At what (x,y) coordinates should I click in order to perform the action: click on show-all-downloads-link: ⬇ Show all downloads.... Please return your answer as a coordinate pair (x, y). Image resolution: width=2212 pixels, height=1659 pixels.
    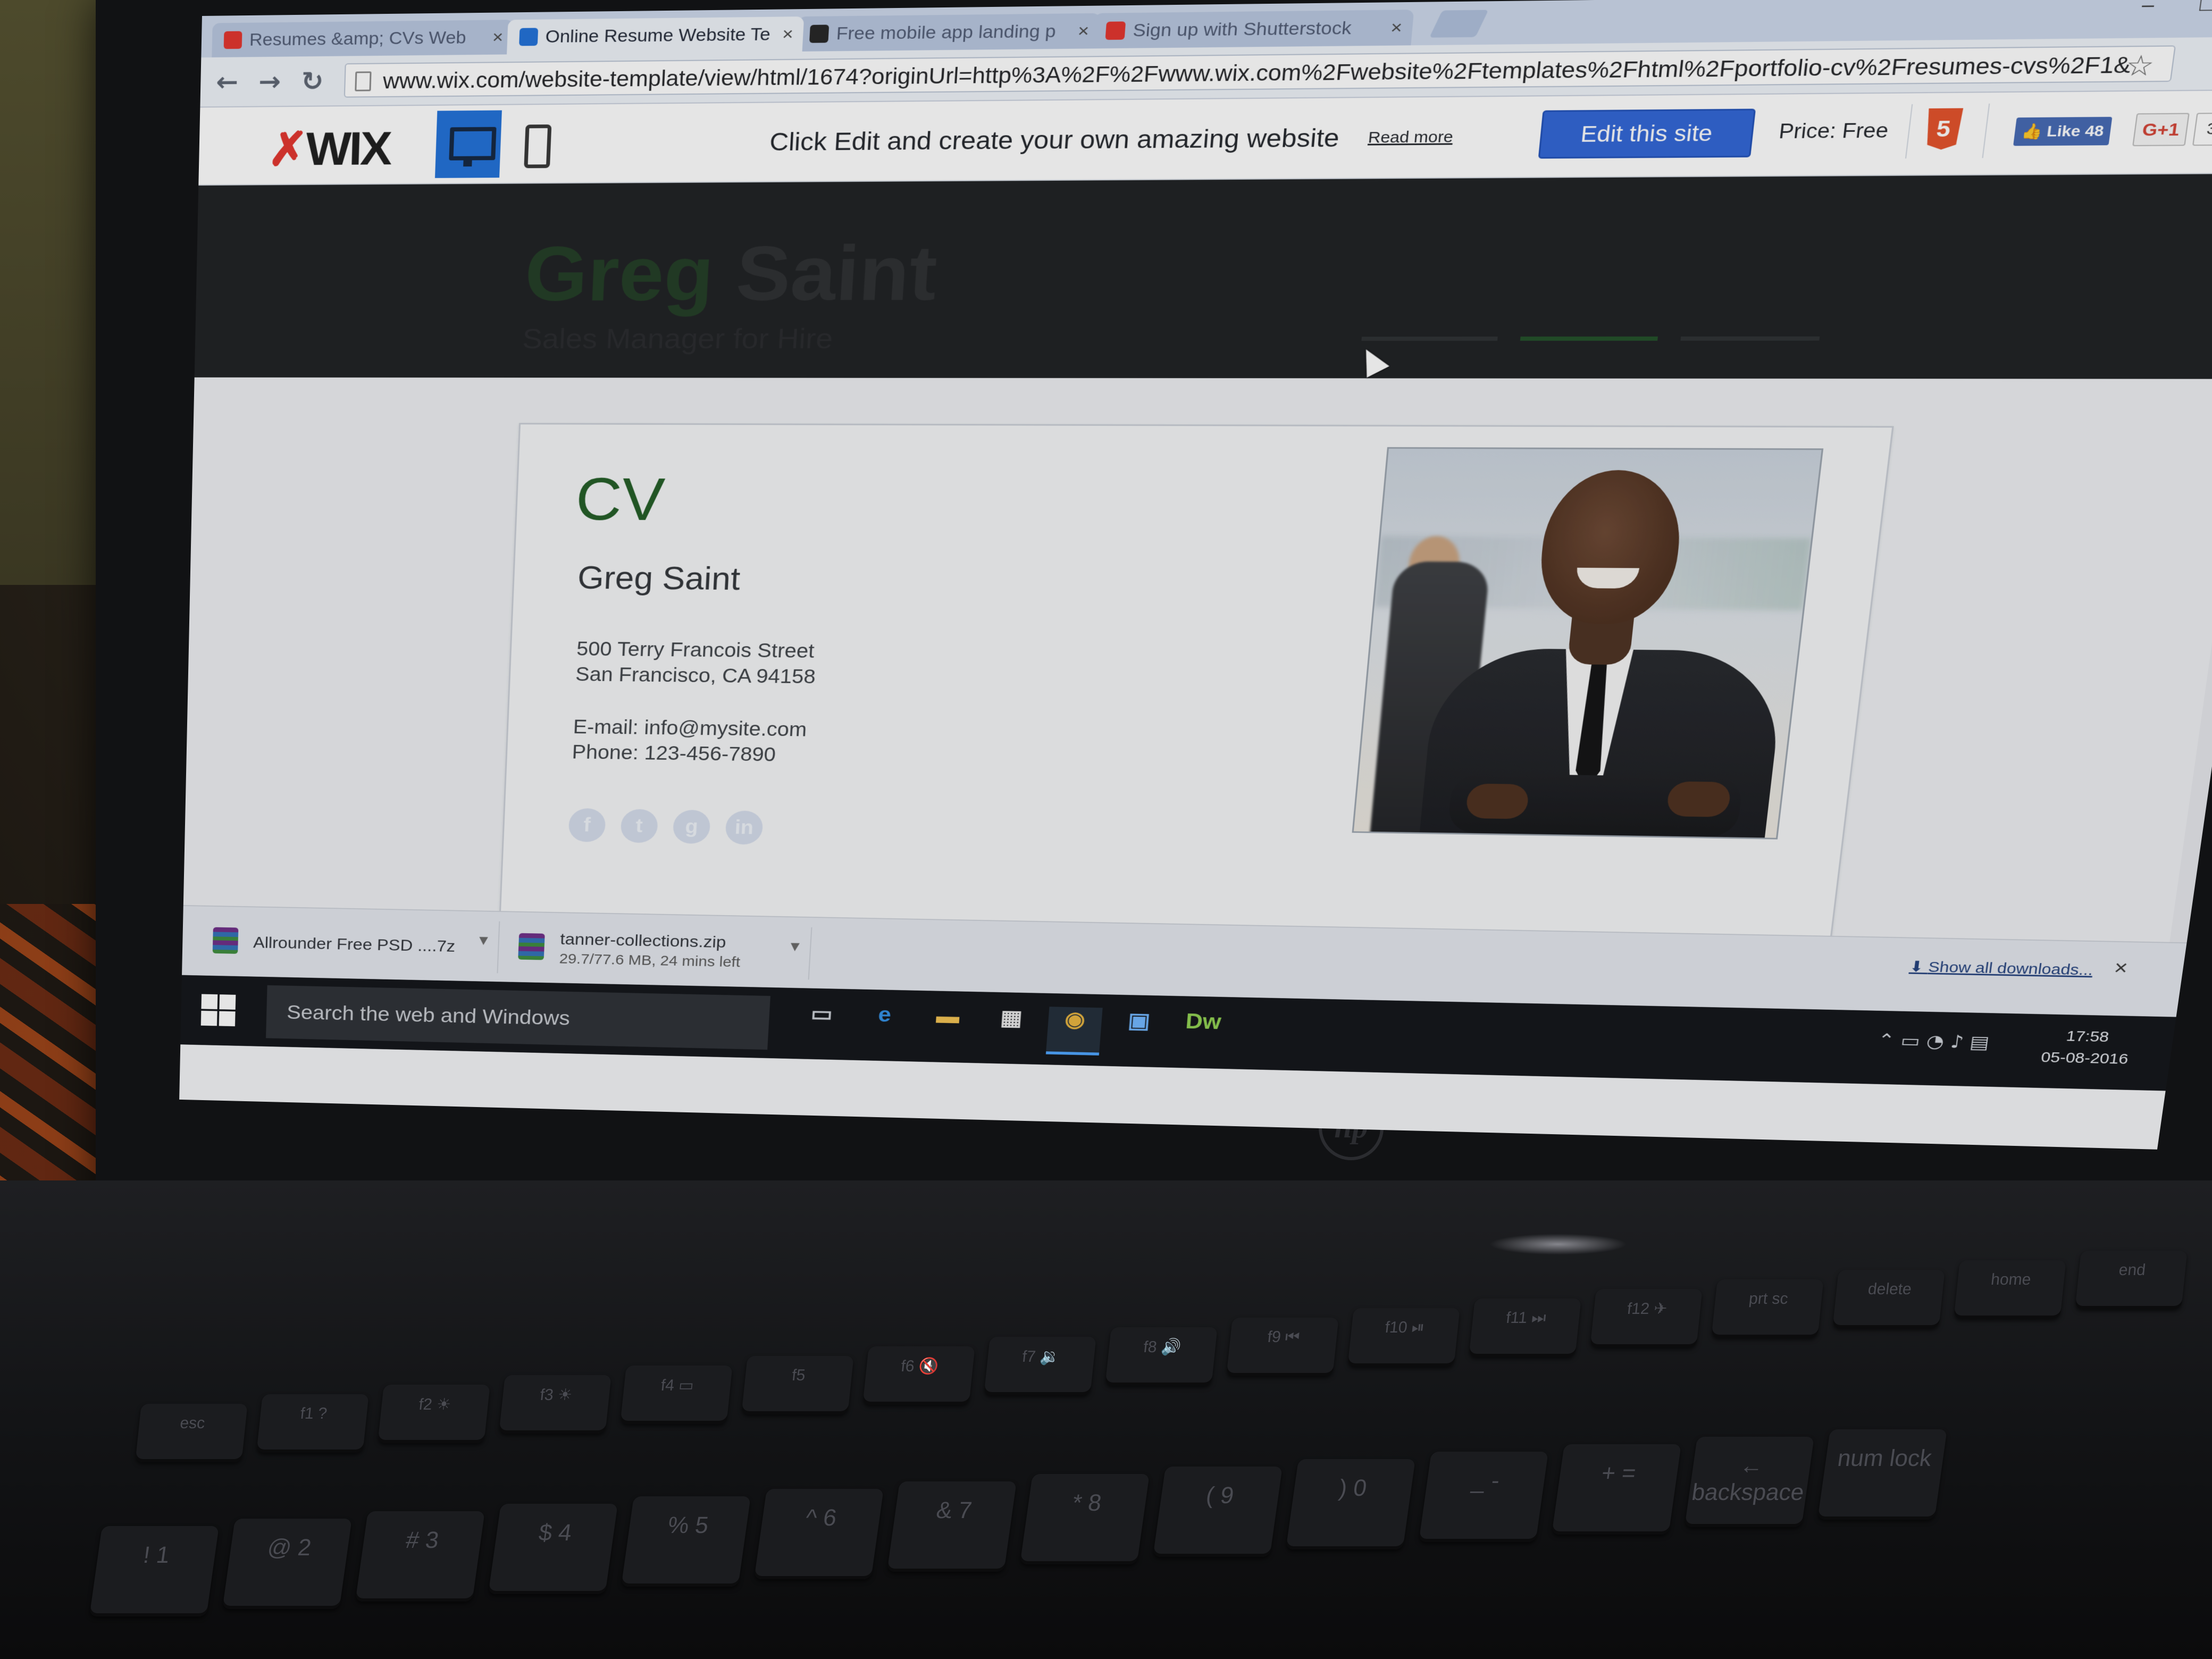
    Looking at the image, I should click on (2001, 968).